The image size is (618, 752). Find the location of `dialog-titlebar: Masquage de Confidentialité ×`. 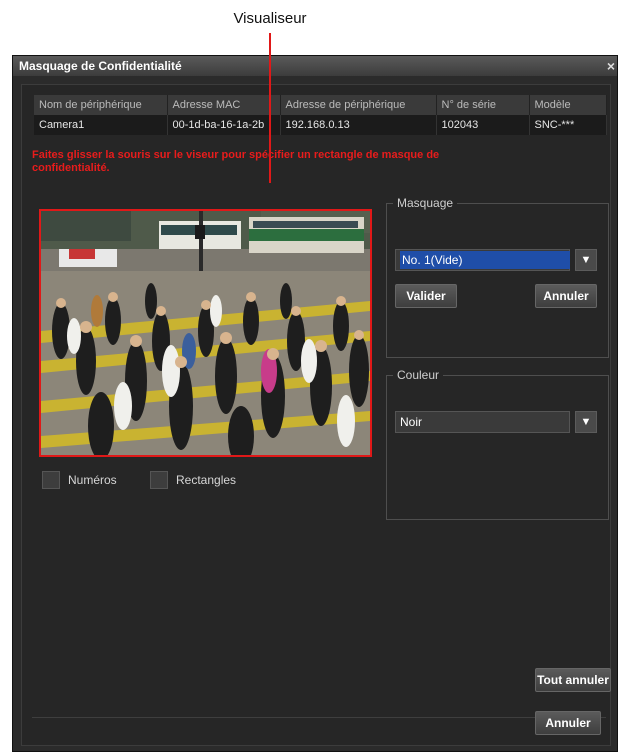

dialog-titlebar: Masquage de Confidentialité × is located at coordinates (315, 66).